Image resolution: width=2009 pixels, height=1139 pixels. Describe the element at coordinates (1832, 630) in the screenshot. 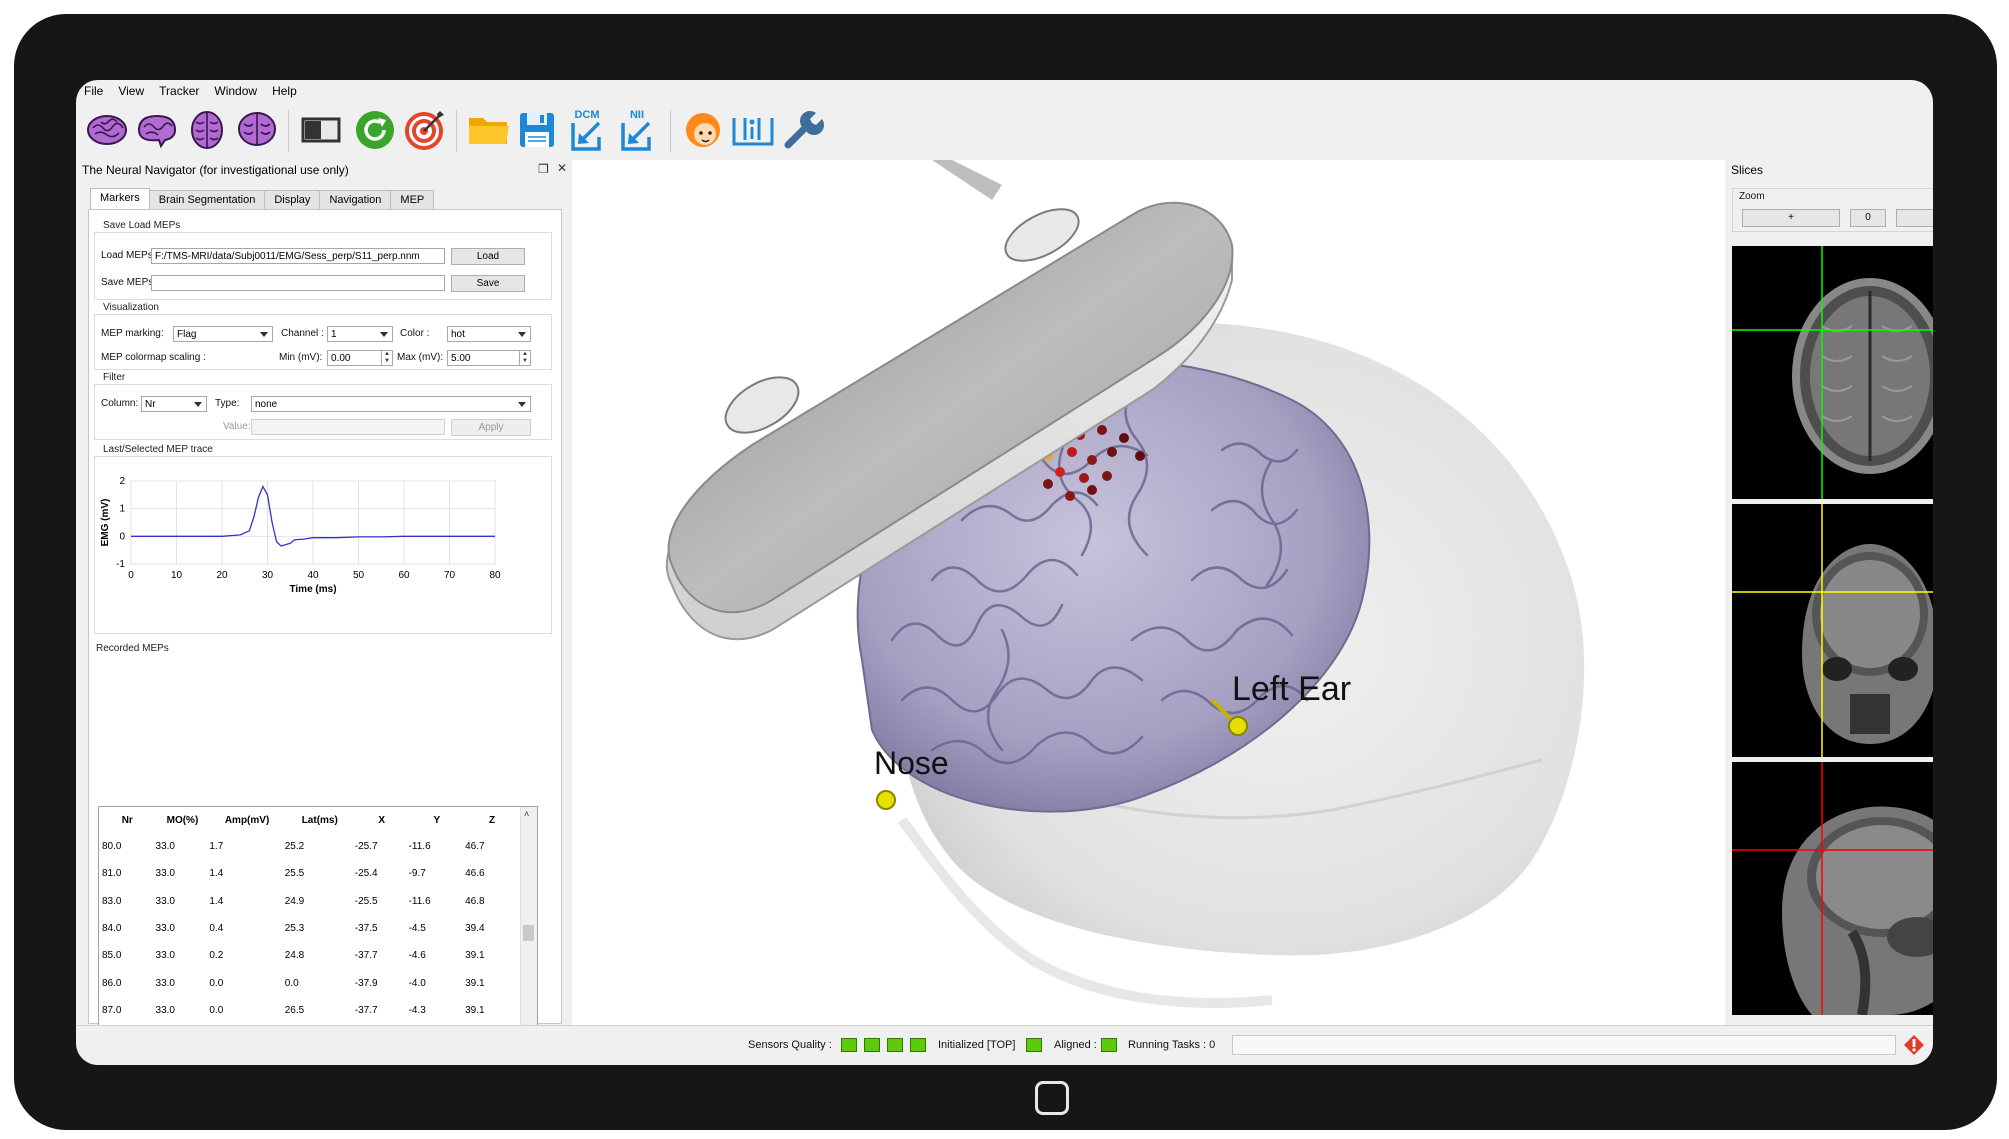

I see `coronal-slice-view` at that location.